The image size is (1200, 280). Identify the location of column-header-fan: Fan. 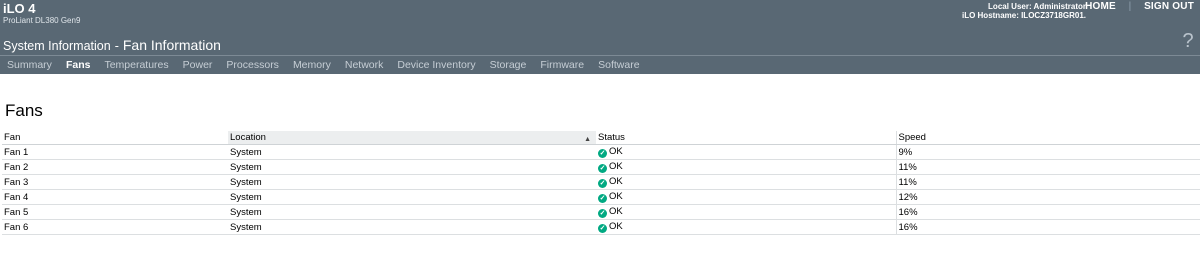
(115, 138).